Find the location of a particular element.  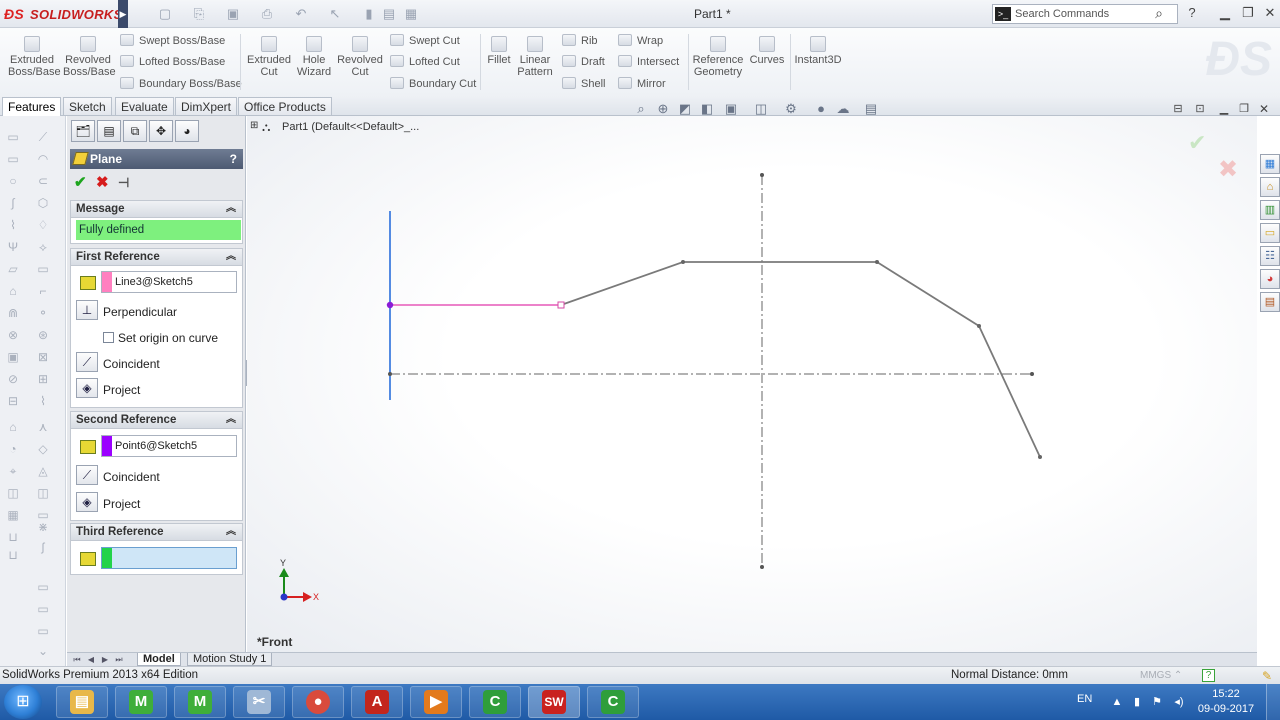

propertymanager-tab-icon: ▤ is located at coordinates (109, 131).